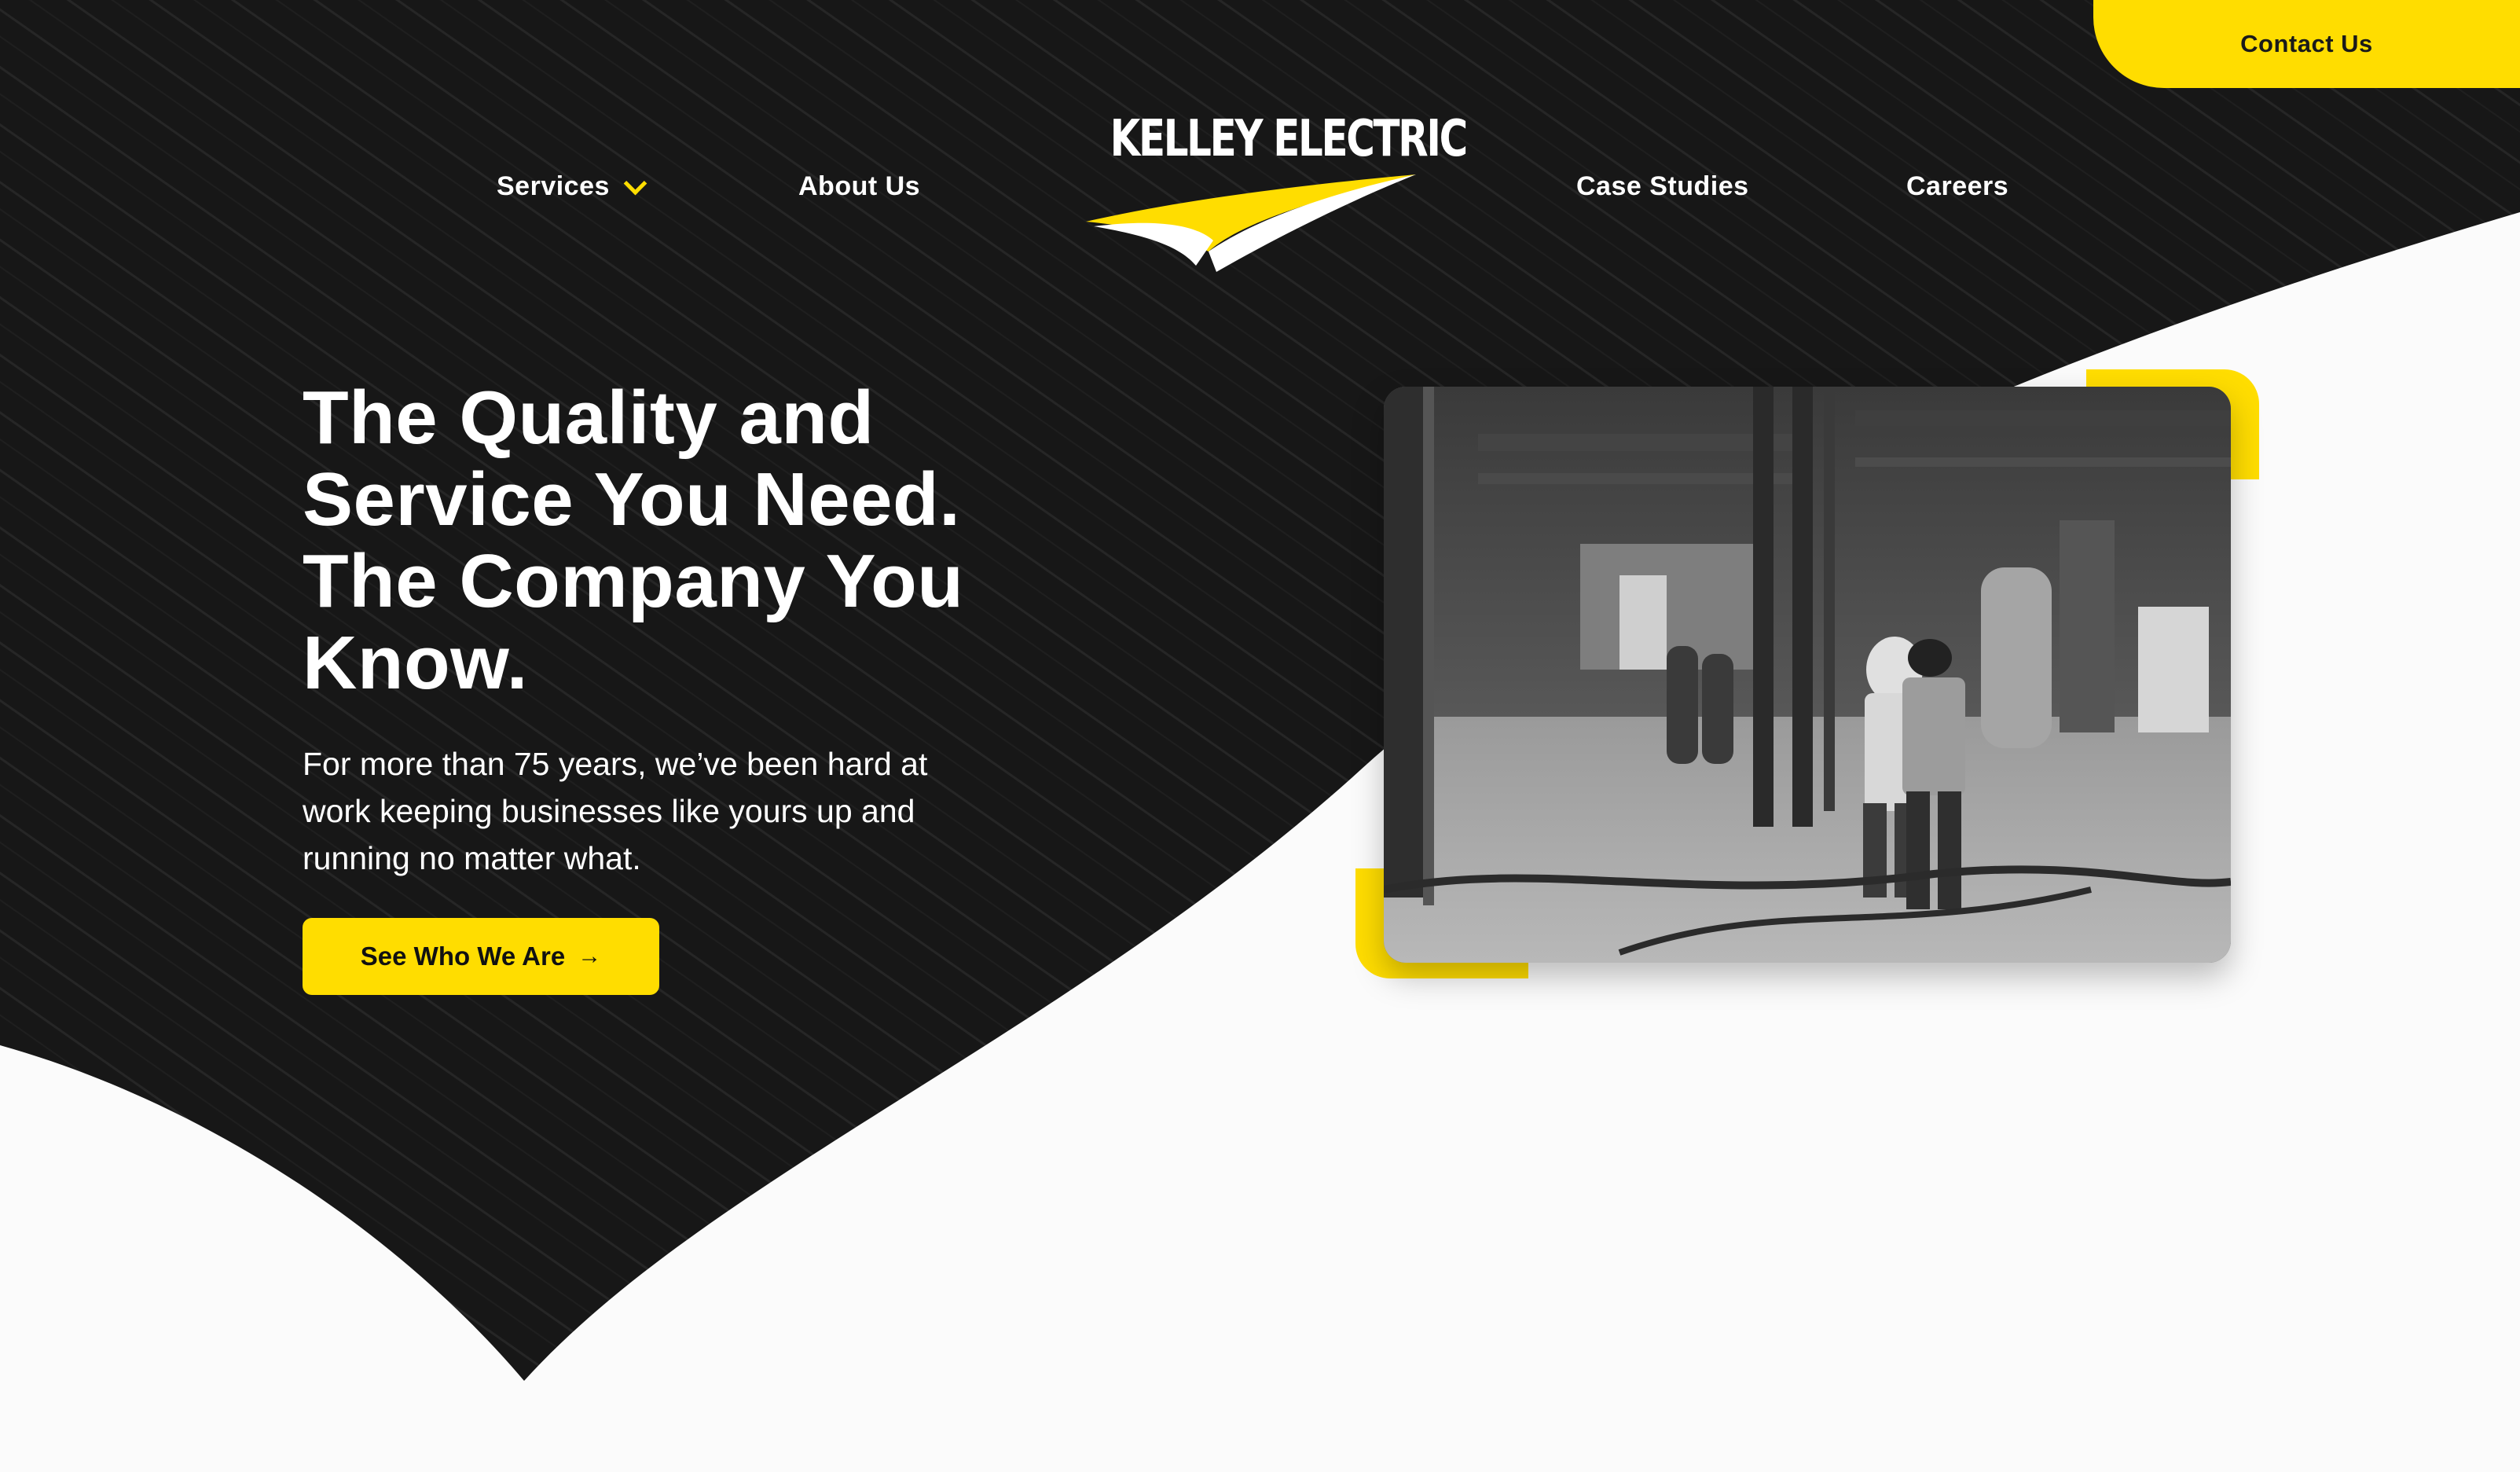 Image resolution: width=2520 pixels, height=1472 pixels. I want to click on logo-swoosh-icon, so click(1251, 223).